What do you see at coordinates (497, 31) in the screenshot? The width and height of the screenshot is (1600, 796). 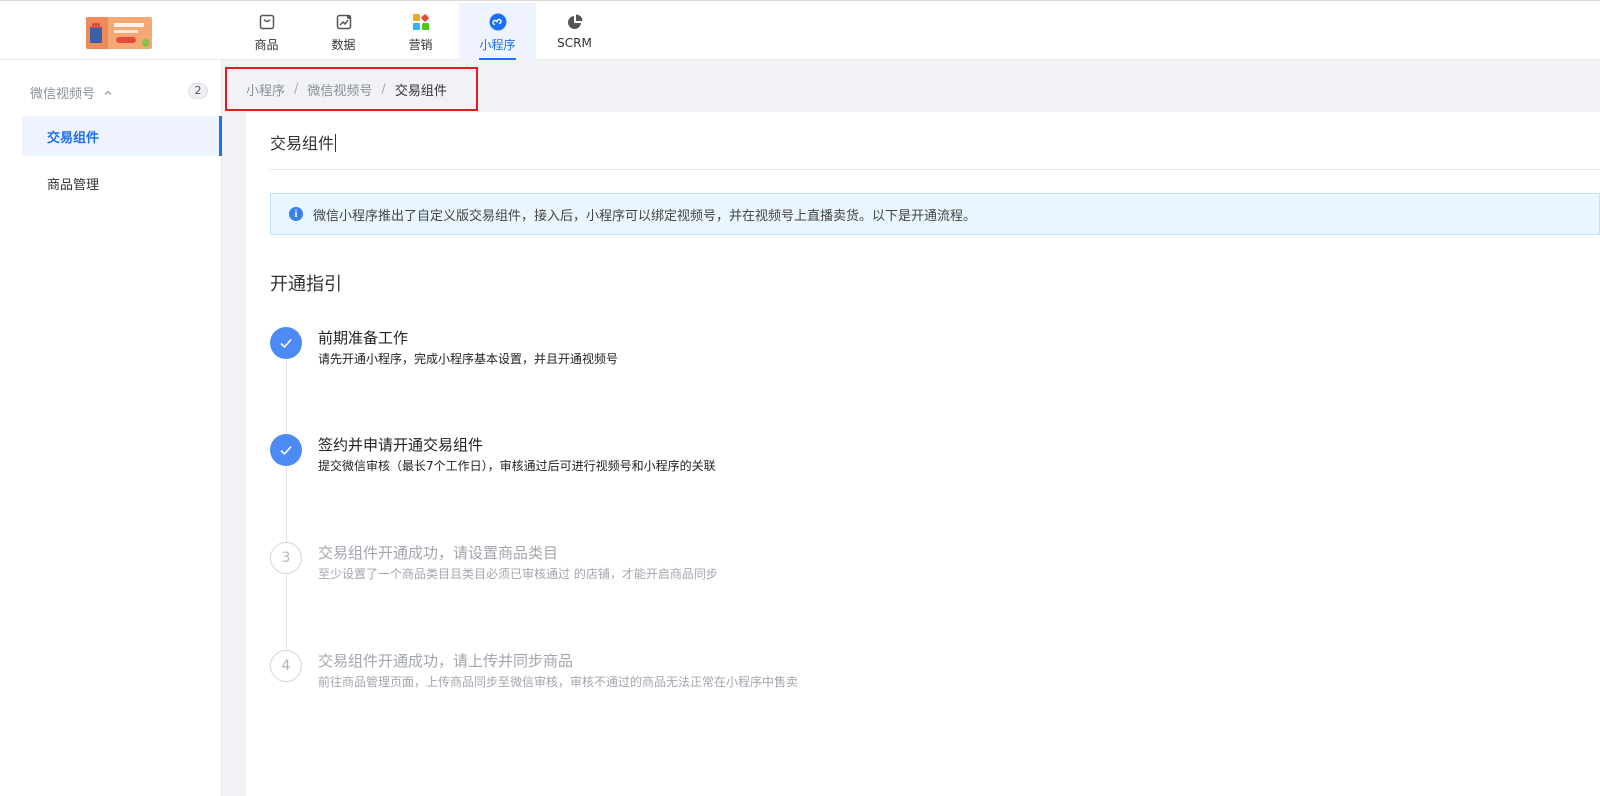 I see `nav-item-miniprogram: 小程序` at bounding box center [497, 31].